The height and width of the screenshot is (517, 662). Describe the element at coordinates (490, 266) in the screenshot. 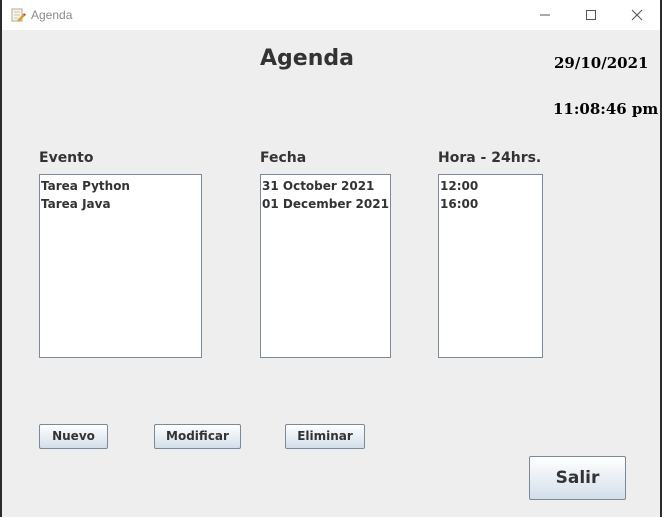

I see `hora-list: 12:00 16:00` at that location.